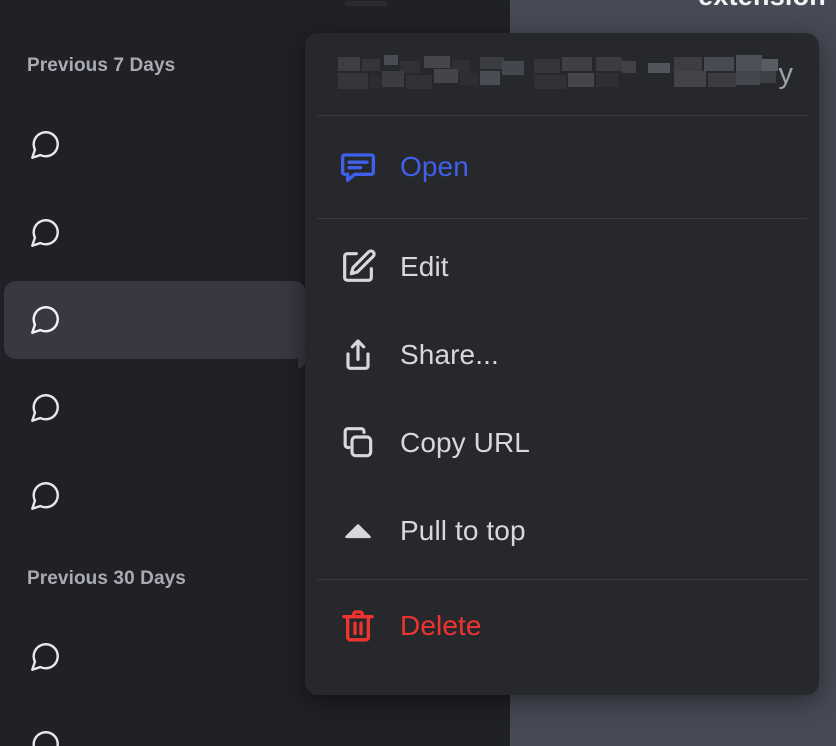 The height and width of the screenshot is (746, 836). Describe the element at coordinates (366, 3) in the screenshot. I see `sidebar-top-partial-item` at that location.